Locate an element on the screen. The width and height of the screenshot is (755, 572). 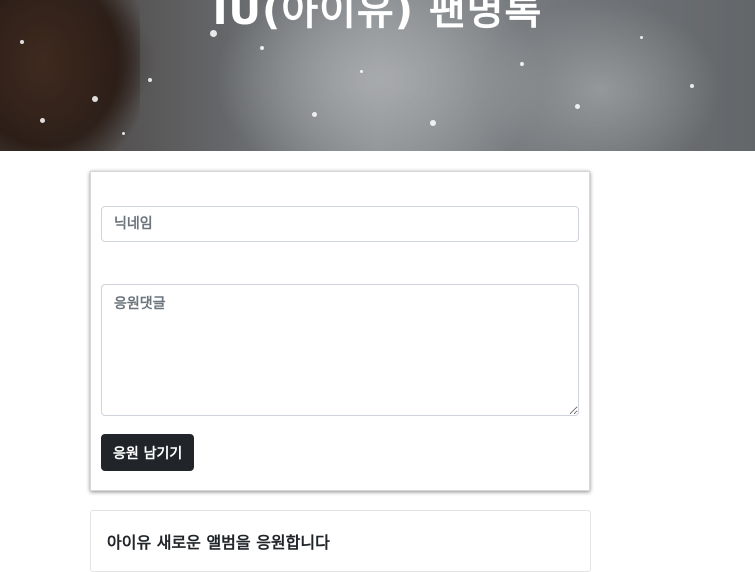
nickname-input is located at coordinates (340, 224).